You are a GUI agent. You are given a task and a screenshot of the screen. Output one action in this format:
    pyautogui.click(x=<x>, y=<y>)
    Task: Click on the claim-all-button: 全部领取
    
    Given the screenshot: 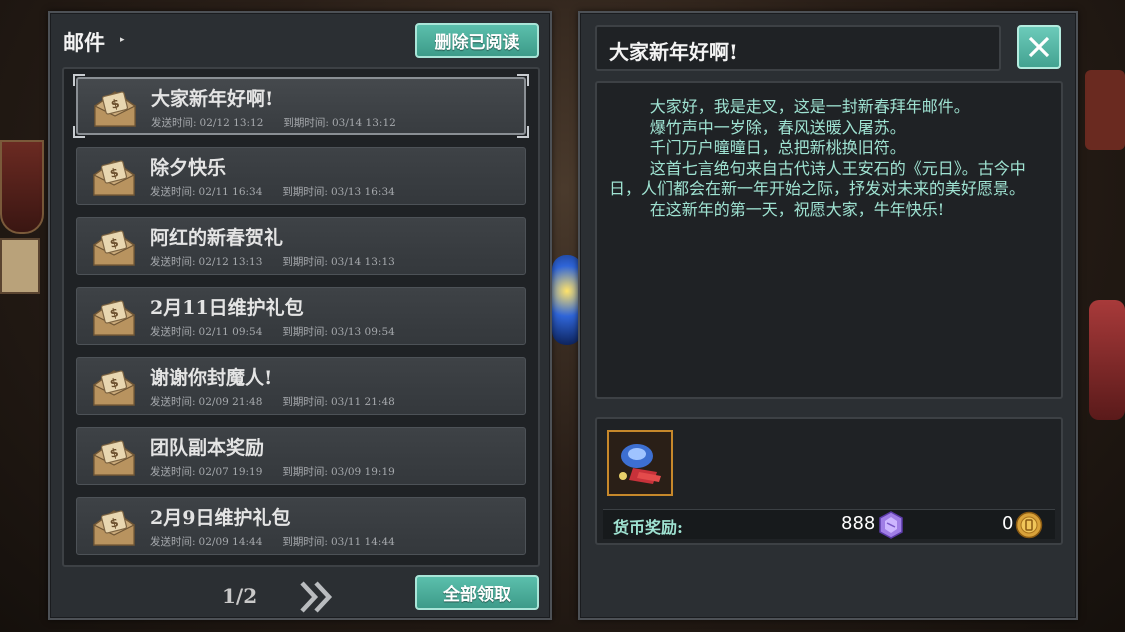 What is the action you would take?
    pyautogui.click(x=477, y=592)
    